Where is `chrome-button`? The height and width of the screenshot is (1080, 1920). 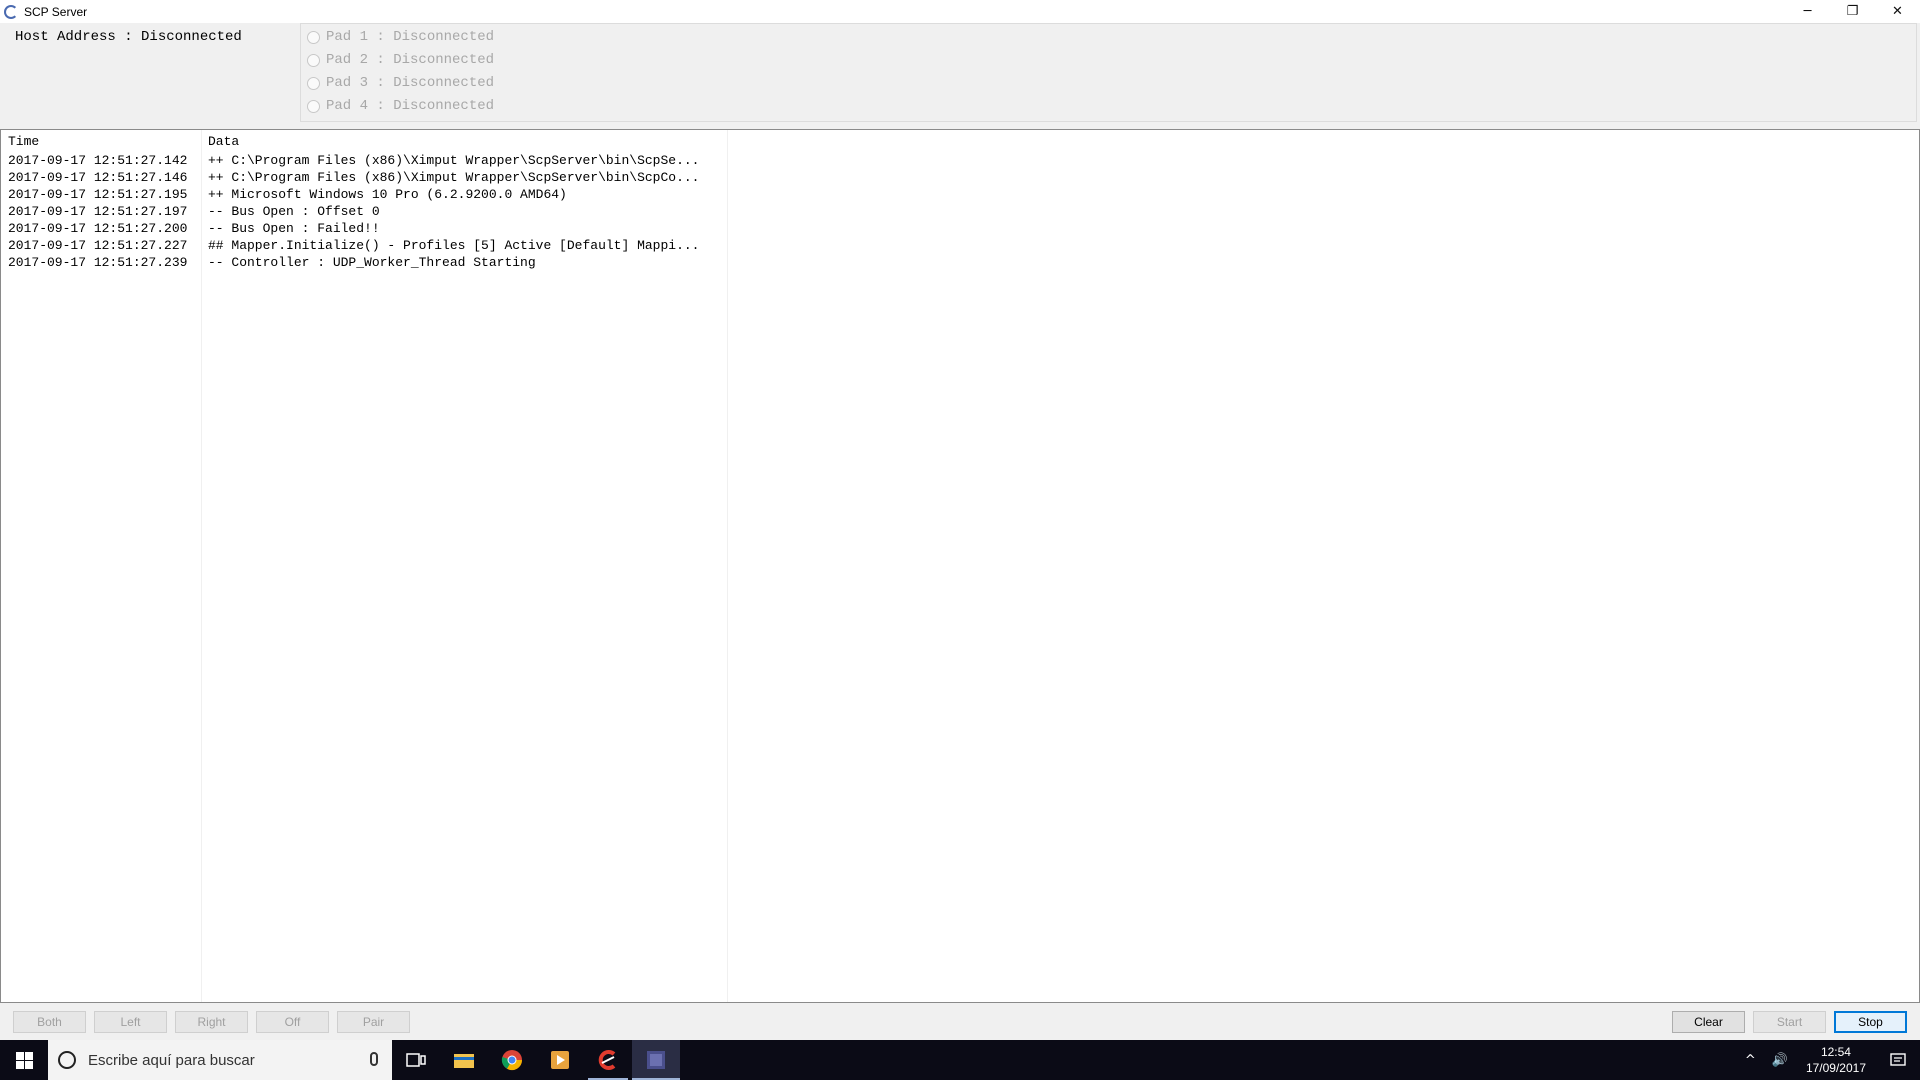 chrome-button is located at coordinates (512, 1060).